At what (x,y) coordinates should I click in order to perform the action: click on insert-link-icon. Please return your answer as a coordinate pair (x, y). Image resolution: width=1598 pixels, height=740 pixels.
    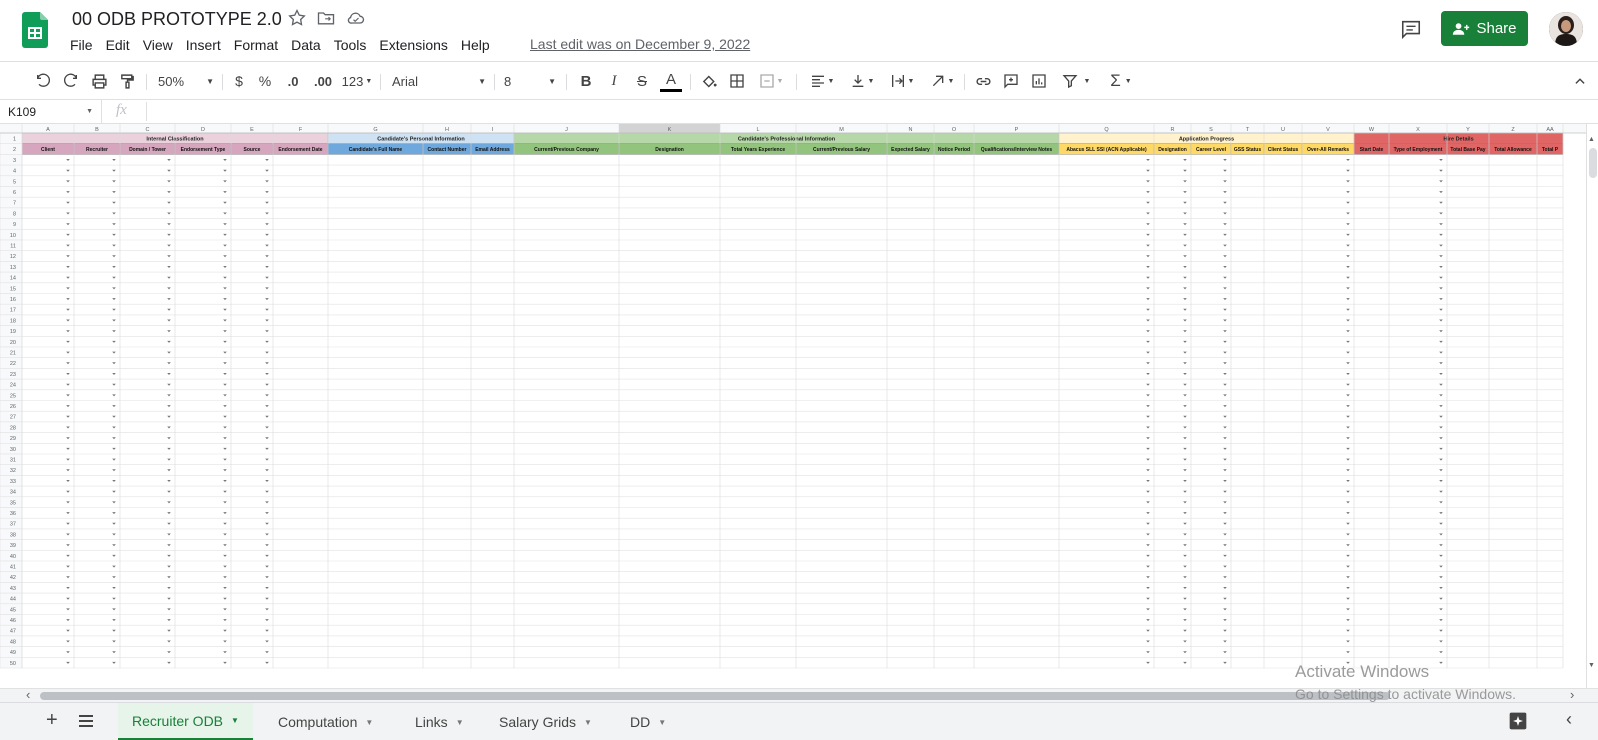
    Looking at the image, I should click on (983, 81).